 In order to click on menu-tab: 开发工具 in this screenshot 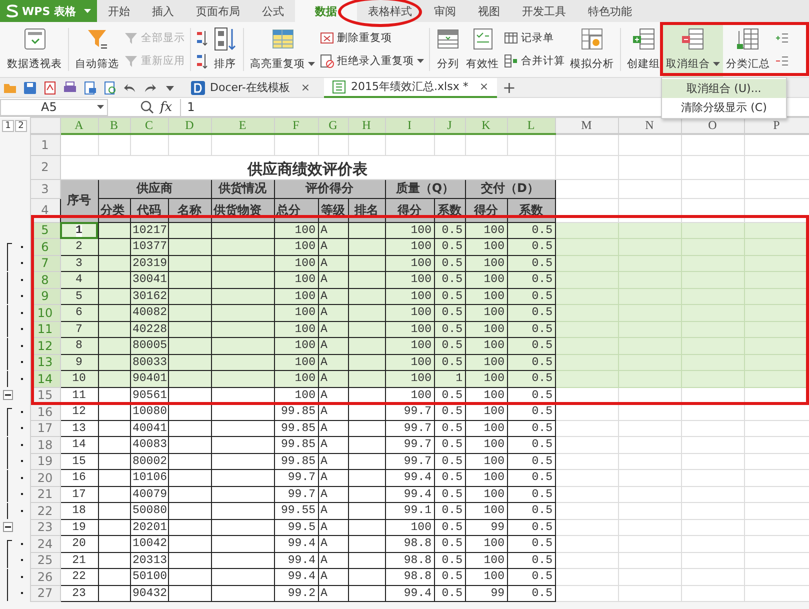, I will do `click(544, 11)`.